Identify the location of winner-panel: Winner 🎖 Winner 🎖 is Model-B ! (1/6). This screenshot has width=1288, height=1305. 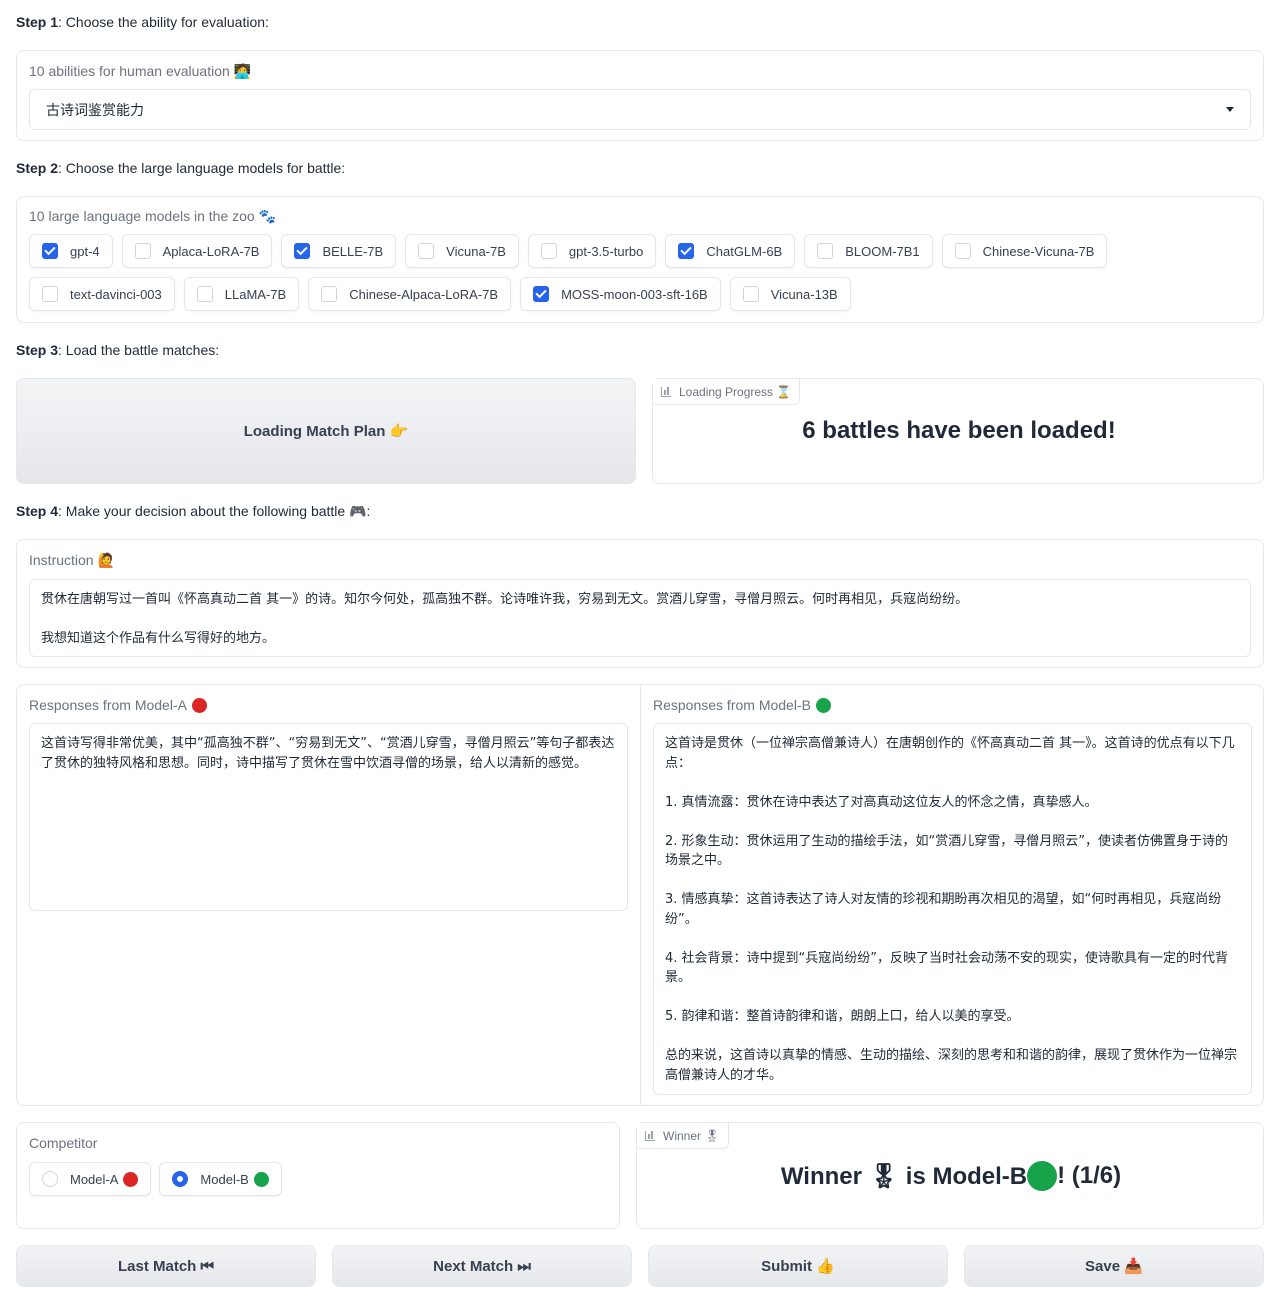
(950, 1175).